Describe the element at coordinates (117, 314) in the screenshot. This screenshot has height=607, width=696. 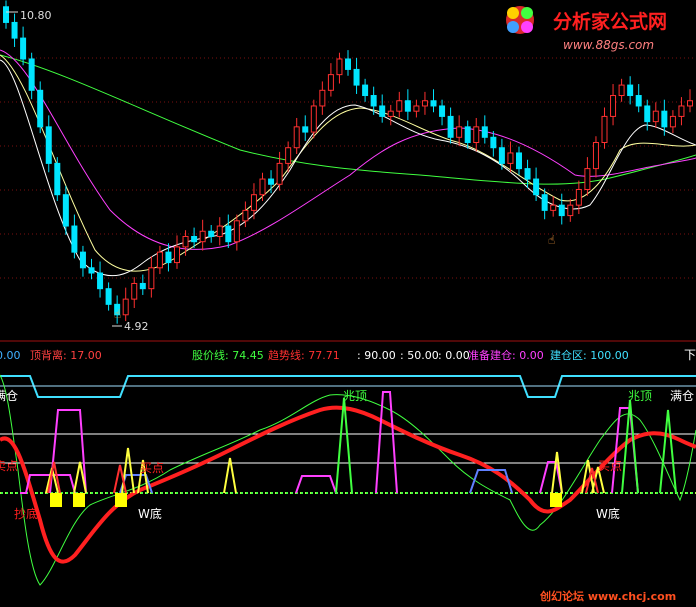
I see `hand-icon: ☝` at that location.